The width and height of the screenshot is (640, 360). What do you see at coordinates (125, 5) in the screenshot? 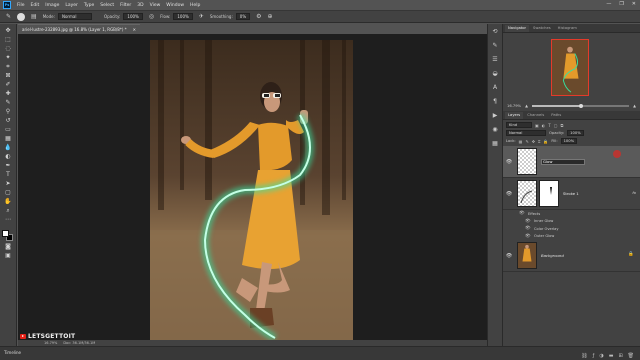
I see `menu-filter: Filter` at bounding box center [125, 5].